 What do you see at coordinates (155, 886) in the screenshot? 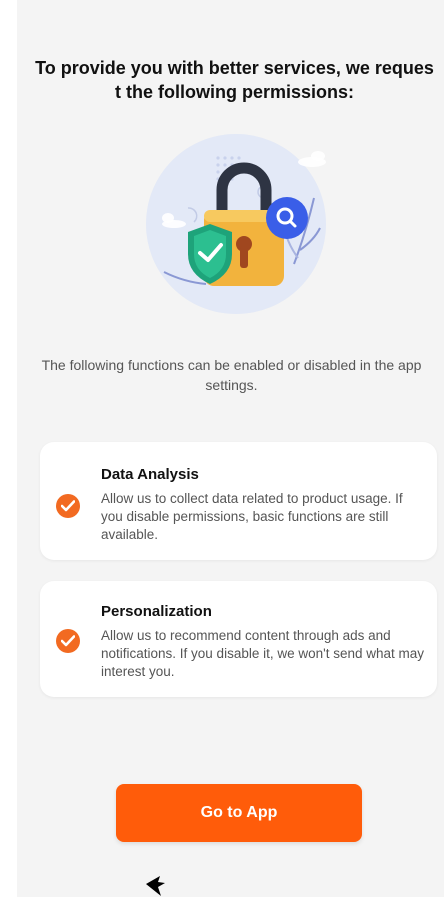
I see `mouse-cursor-icon` at bounding box center [155, 886].